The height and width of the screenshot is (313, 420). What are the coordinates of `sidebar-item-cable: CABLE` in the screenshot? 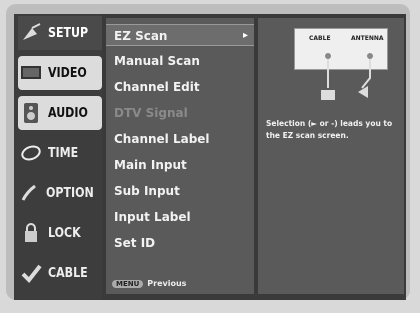 It's located at (60, 273).